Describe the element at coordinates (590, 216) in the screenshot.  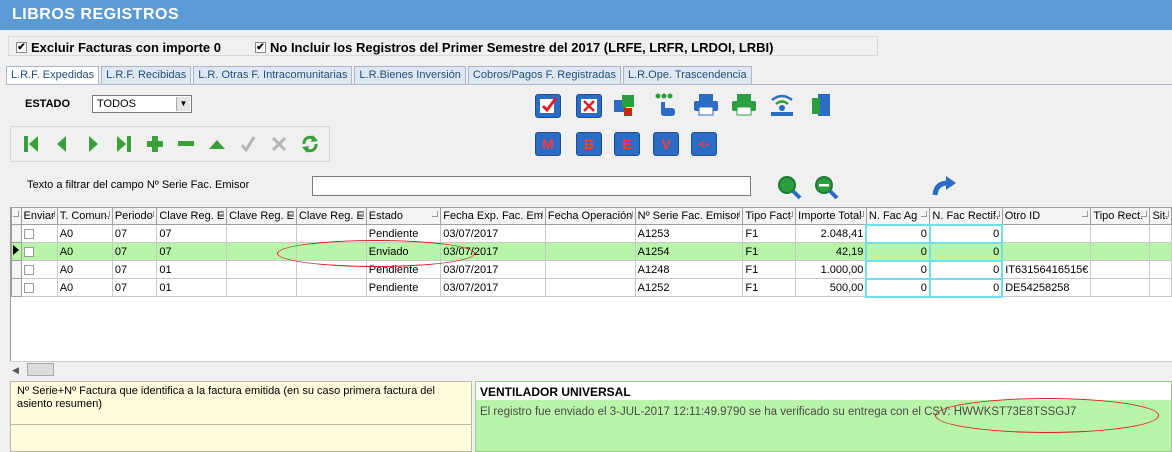
I see `column-header: Fecha Operación` at that location.